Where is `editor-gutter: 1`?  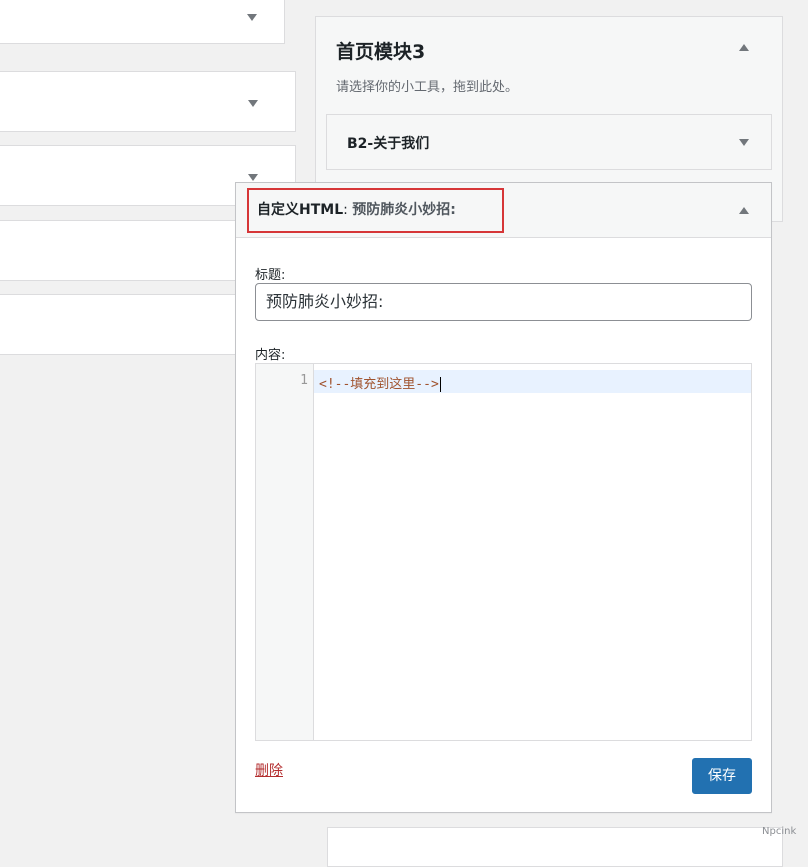 editor-gutter: 1 is located at coordinates (285, 552).